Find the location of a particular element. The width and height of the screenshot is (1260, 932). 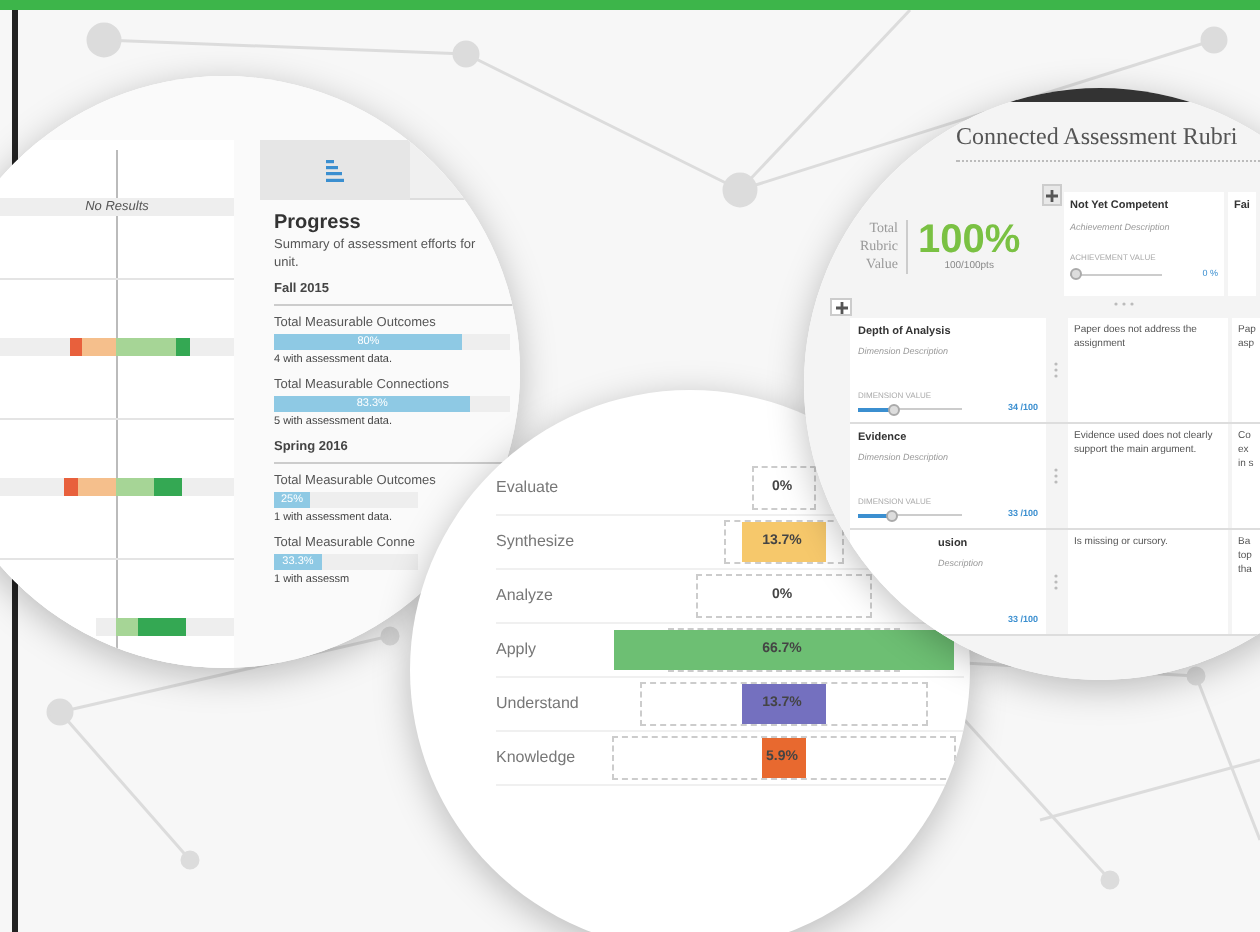

level-label: Synthesize is located at coordinates (536, 542).